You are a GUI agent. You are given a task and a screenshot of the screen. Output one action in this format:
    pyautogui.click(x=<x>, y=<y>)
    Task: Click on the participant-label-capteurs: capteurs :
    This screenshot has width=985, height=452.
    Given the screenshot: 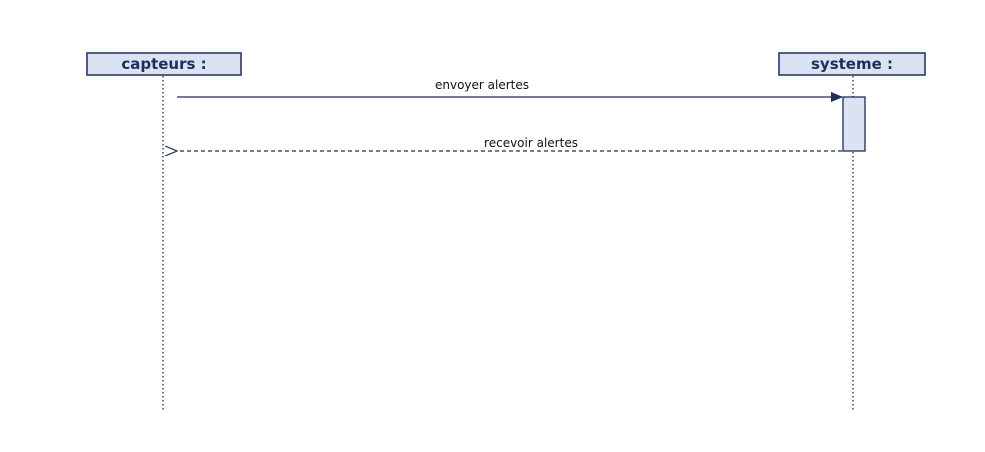 What is the action you would take?
    pyautogui.click(x=163, y=64)
    